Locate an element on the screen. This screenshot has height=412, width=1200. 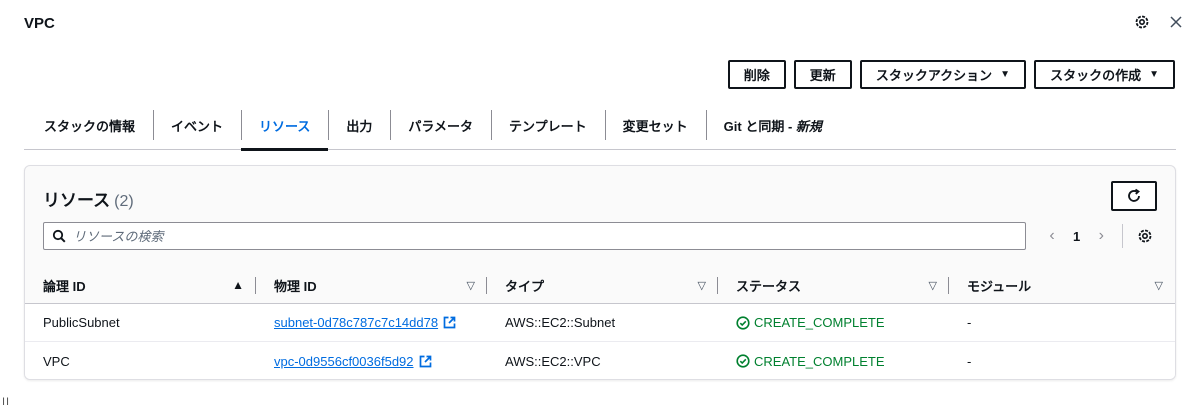
table-header: 論理 ID ▲ 物理 ID ▽ タイプ ▽ ステータス ▽ モジュール ▽ is located at coordinates (600, 285).